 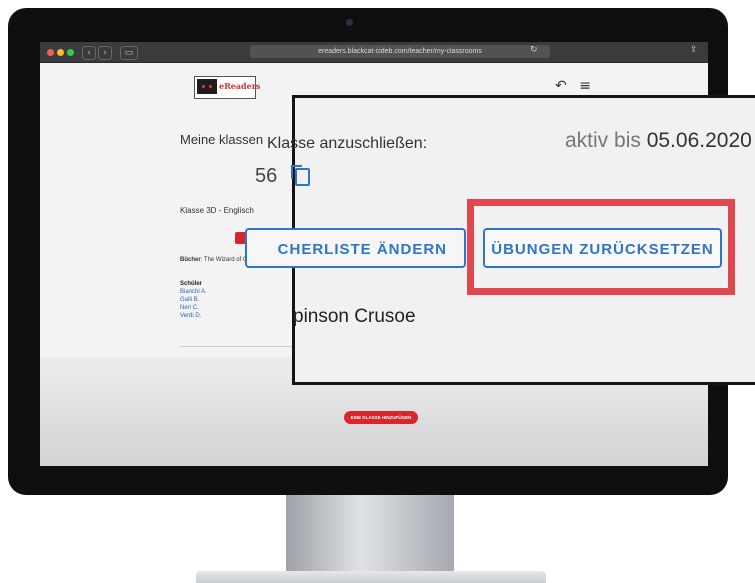 What do you see at coordinates (105, 53) in the screenshot?
I see `forward-icon: ›` at bounding box center [105, 53].